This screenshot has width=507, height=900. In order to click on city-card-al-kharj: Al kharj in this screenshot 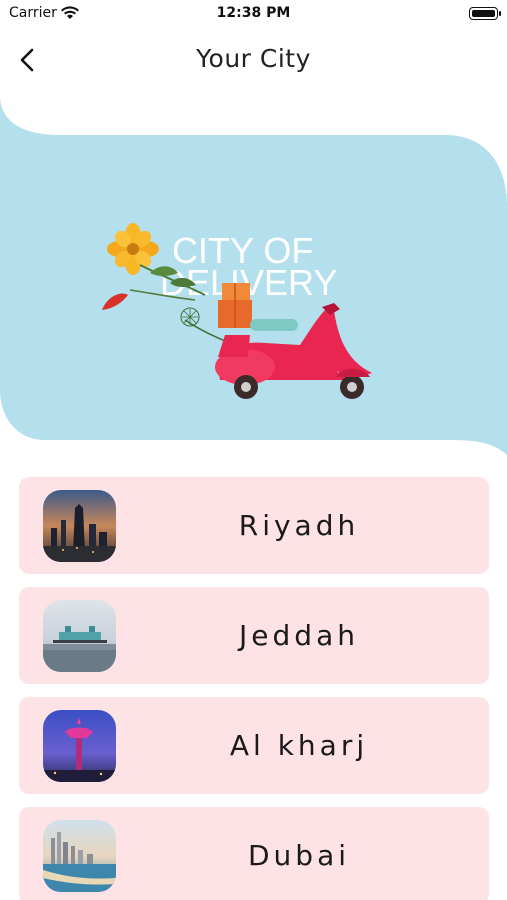, I will do `click(254, 745)`.